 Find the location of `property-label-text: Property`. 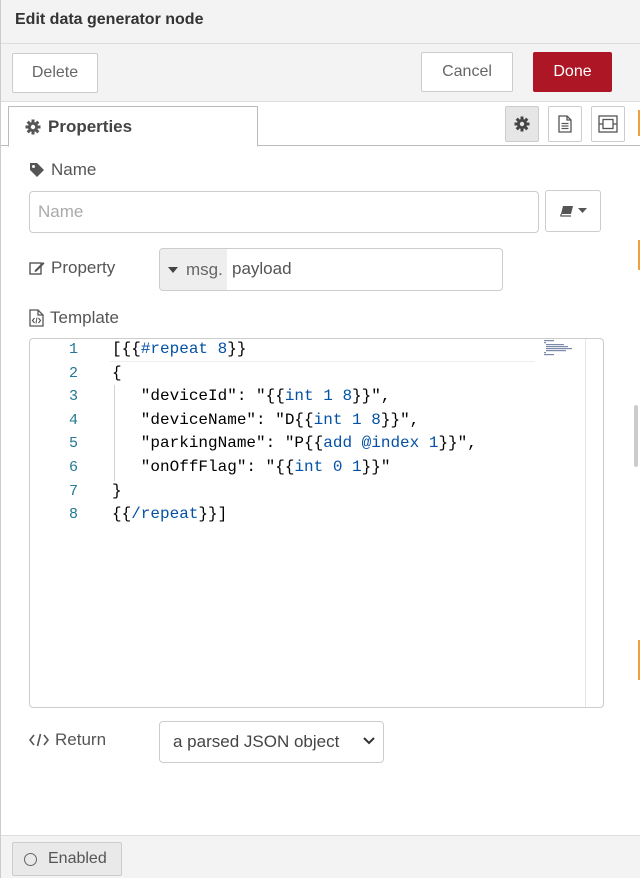

property-label-text: Property is located at coordinates (83, 267).